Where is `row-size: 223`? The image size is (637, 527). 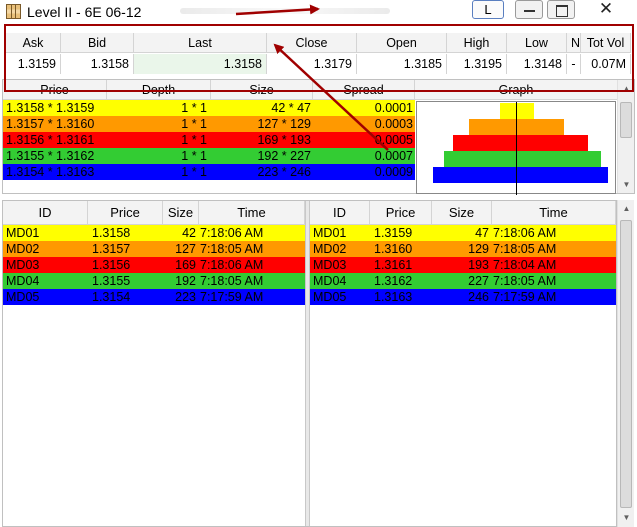 row-size: 223 is located at coordinates (185, 297).